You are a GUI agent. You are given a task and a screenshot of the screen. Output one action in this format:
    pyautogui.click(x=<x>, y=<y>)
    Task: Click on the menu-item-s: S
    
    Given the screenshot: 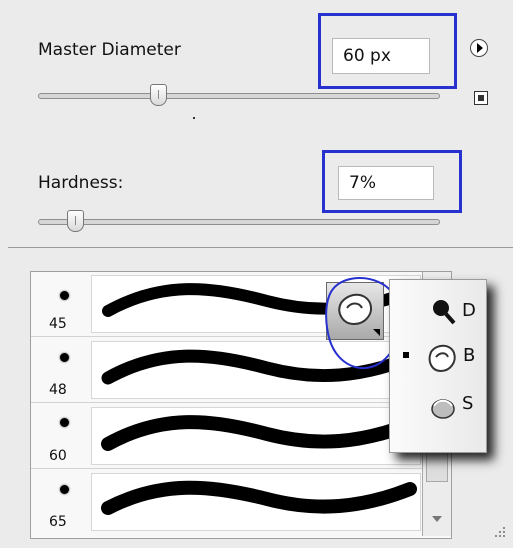 What is the action you would take?
    pyautogui.click(x=438, y=406)
    